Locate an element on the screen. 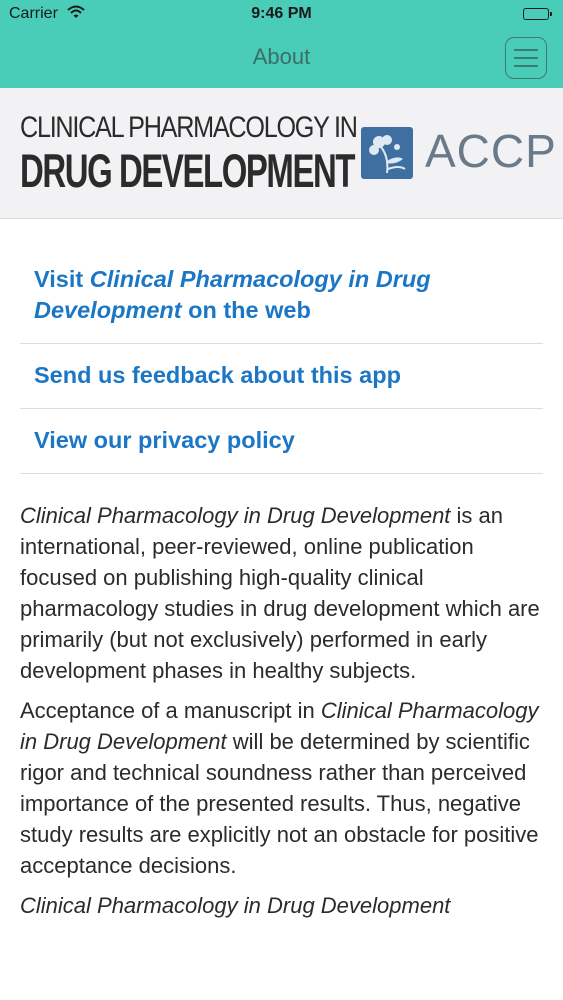 Image resolution: width=563 pixels, height=1000 pixels. status-bar: Carrier 9:46 PM is located at coordinates (281, 15).